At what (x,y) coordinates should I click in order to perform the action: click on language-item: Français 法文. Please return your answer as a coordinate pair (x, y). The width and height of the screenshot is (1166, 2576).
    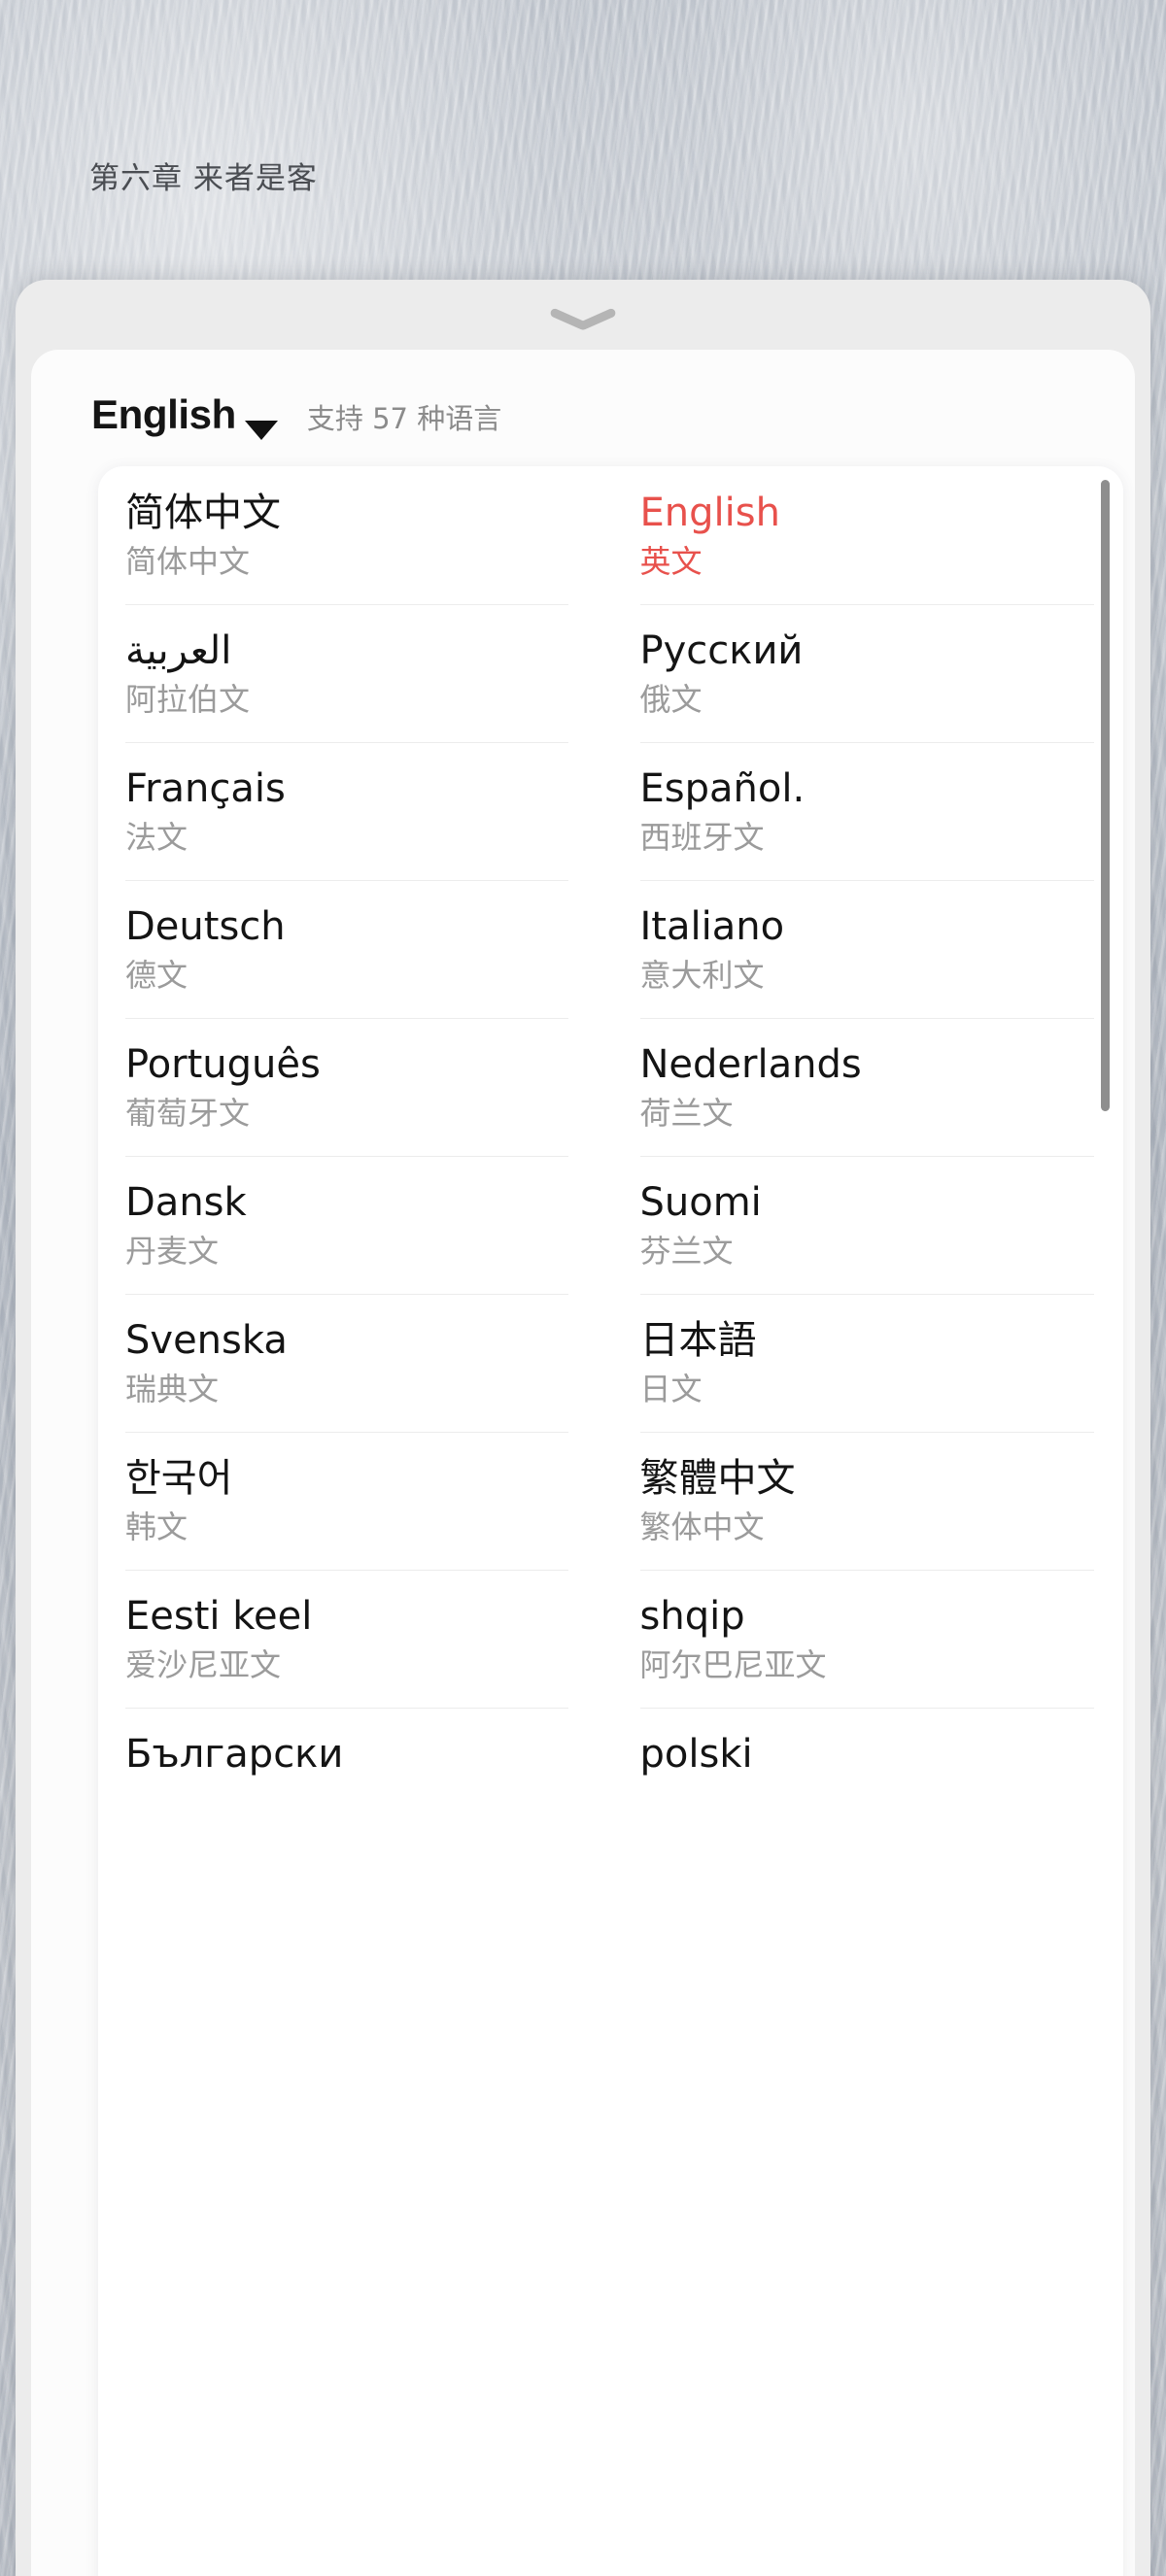
    Looking at the image, I should click on (333, 811).